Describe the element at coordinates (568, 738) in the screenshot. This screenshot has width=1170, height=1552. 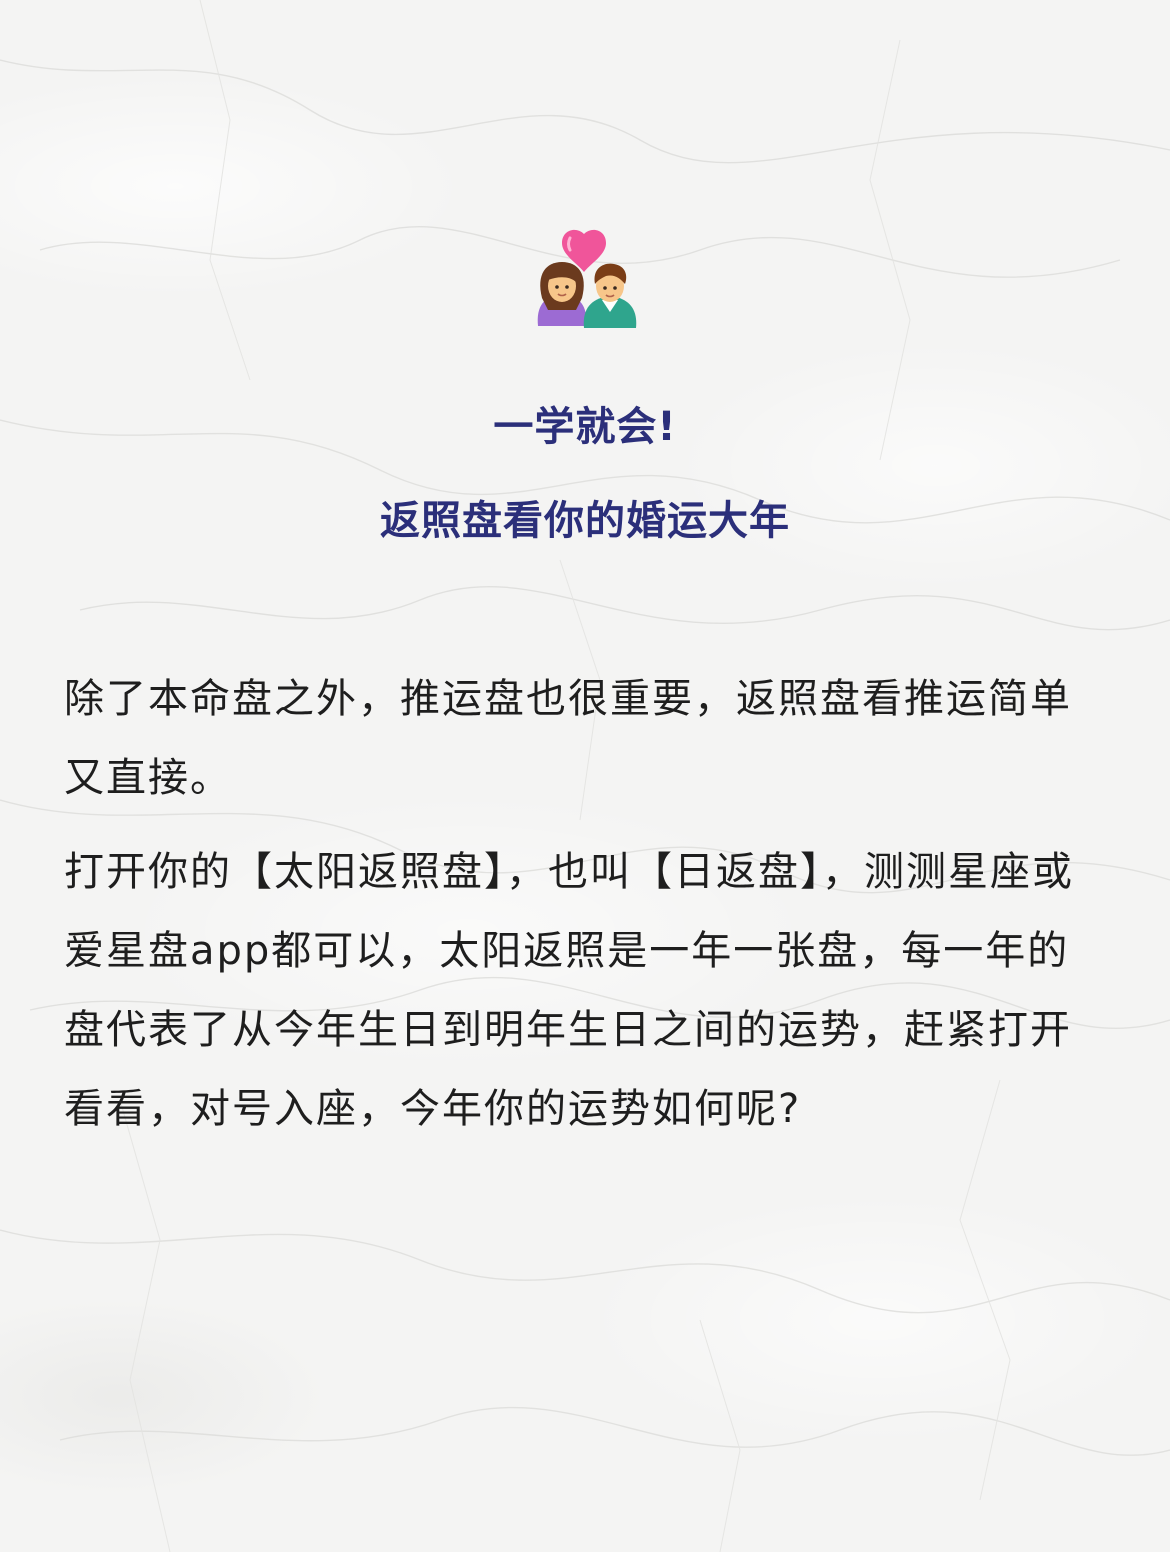
I see `paragraph-intro: 除了本命盘之外，推运盘也很重要，返照盘看推运简单又直接。` at that location.